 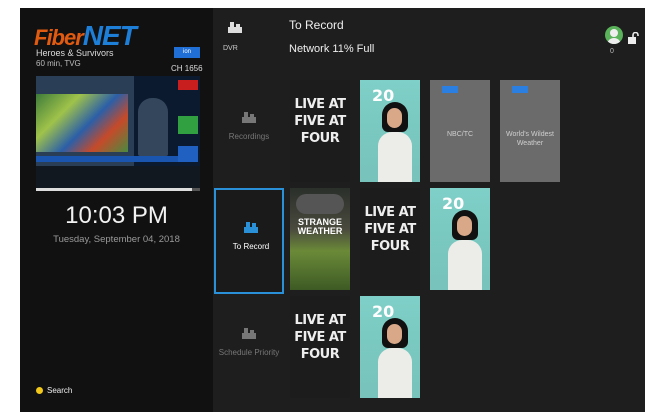 What do you see at coordinates (153, 127) in the screenshot?
I see `preview-presenter` at bounding box center [153, 127].